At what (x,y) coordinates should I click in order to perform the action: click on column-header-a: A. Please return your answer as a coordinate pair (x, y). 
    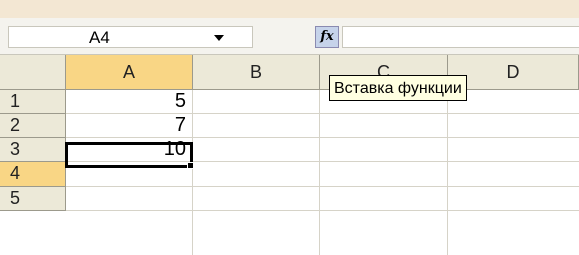
    Looking at the image, I should click on (129, 72).